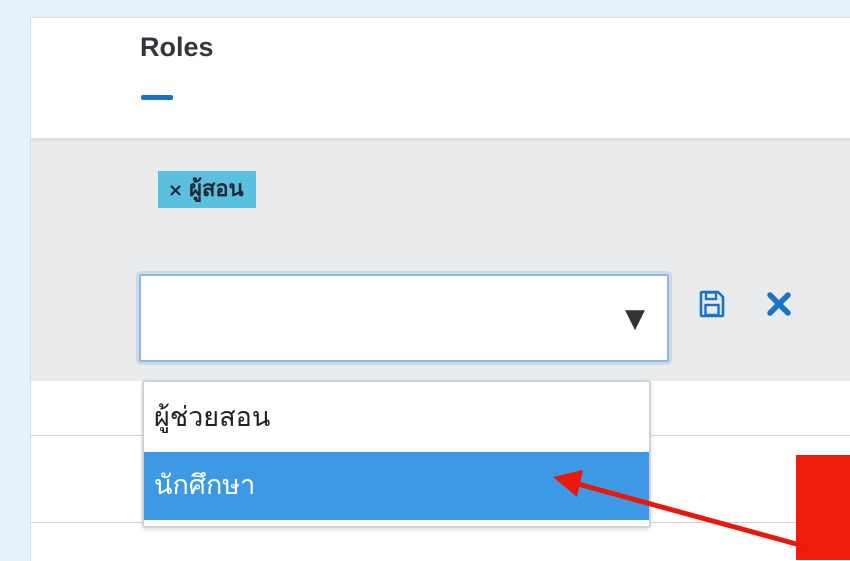  Describe the element at coordinates (396, 418) in the screenshot. I see `dropdown-option-assistant: ผู้ช่วยสอน` at that location.